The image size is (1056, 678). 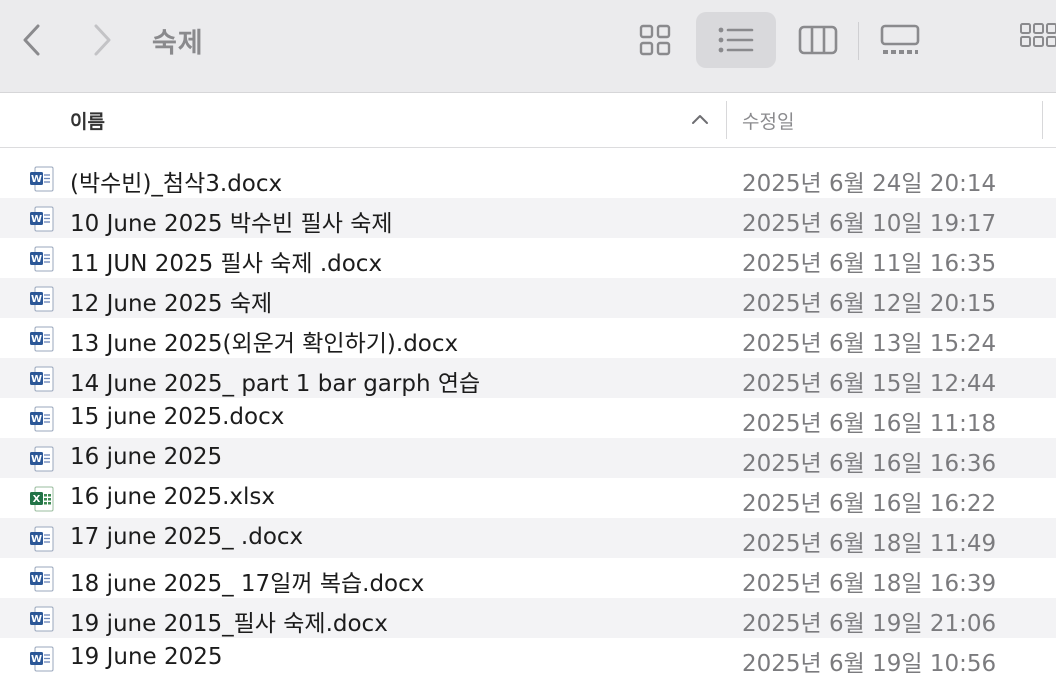 I want to click on file-date: 2025년 6월 10일 19:17, so click(x=869, y=224).